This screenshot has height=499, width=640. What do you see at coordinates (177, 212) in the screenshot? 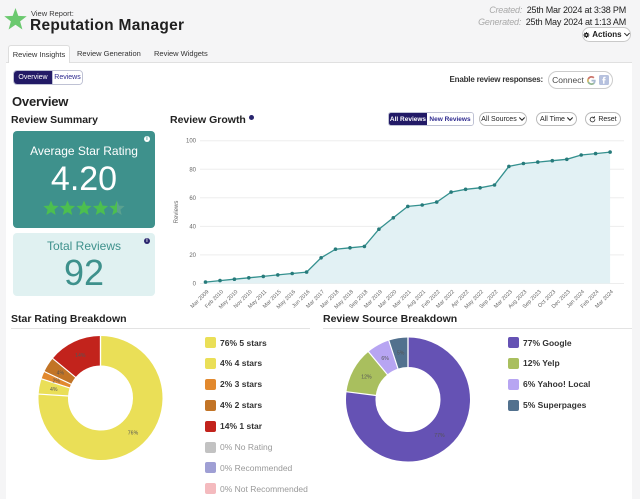
I see `svg-text: Reviews` at bounding box center [177, 212].